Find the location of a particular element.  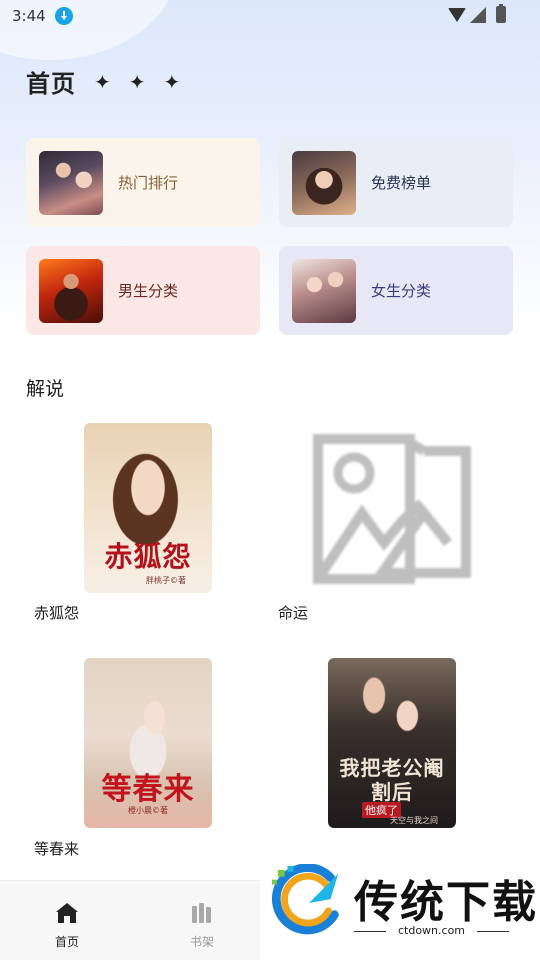

page-header: 首页 ✦ ✦ ✦ is located at coordinates (103, 81).